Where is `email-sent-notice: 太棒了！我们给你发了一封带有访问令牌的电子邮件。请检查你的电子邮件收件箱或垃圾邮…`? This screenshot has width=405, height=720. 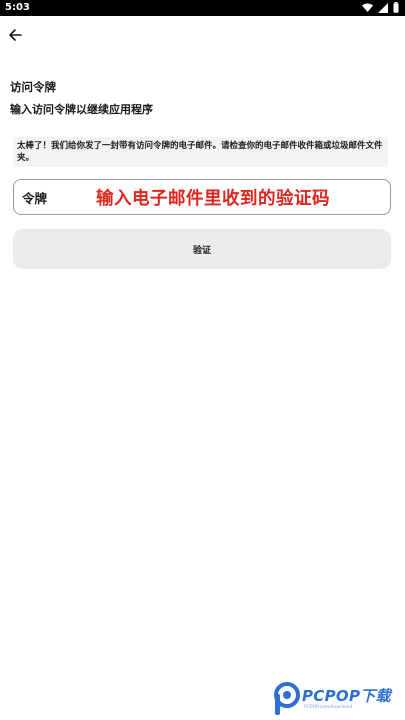
email-sent-notice: 太棒了！我们给你发了一封带有访问令牌的电子邮件。请检查你的电子邮件收件箱或垃圾邮… is located at coordinates (200, 152).